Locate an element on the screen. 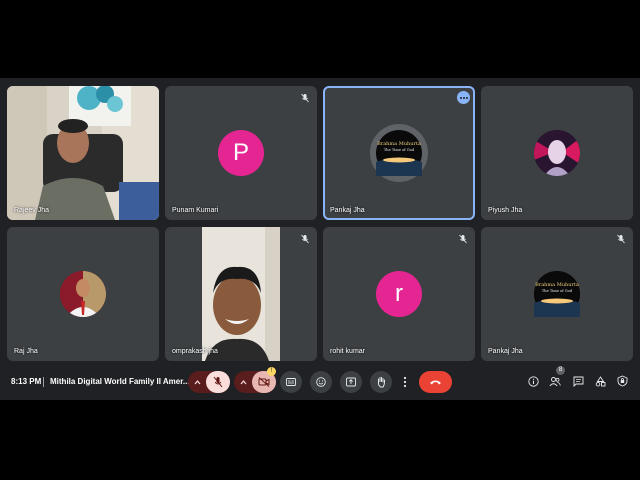  emoji-icon is located at coordinates (321, 382).